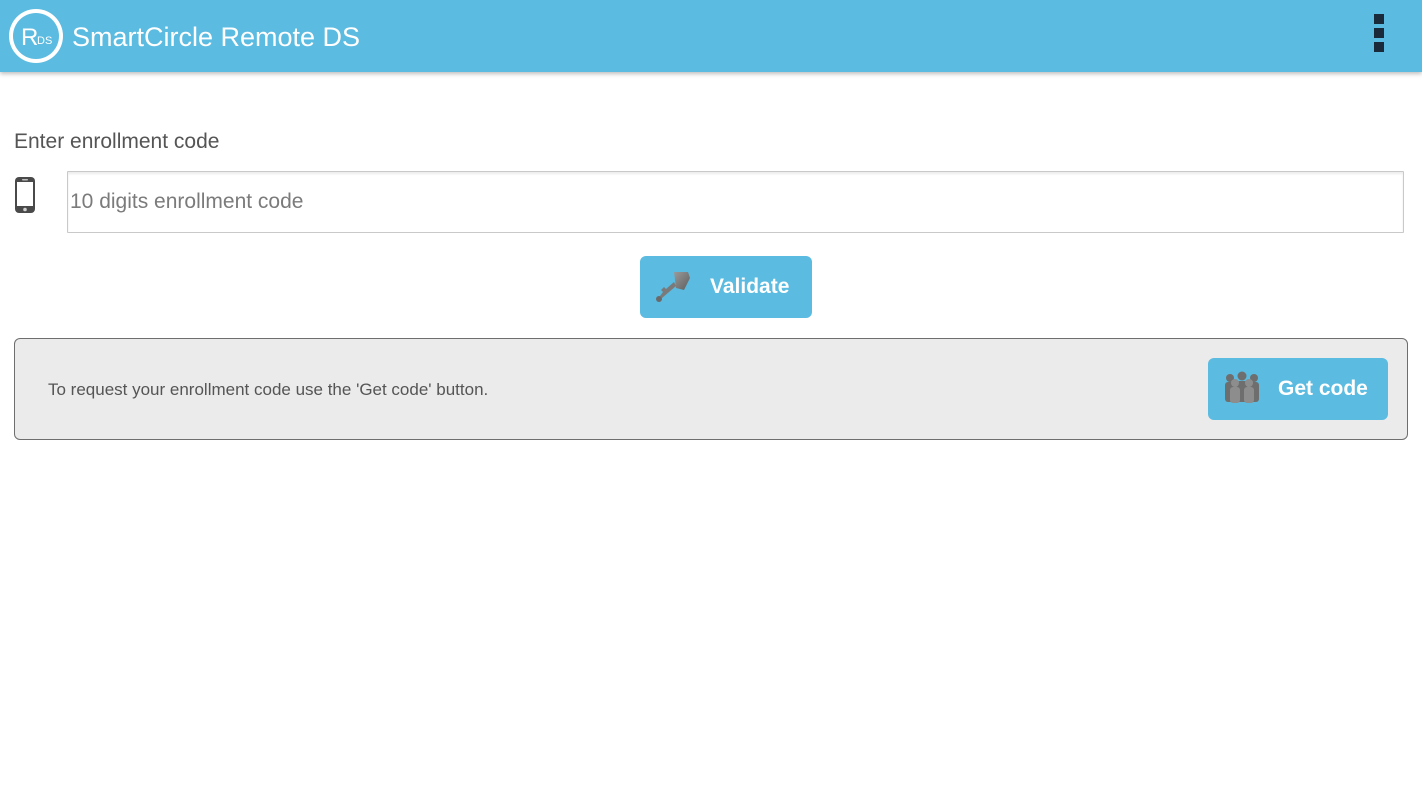  Describe the element at coordinates (1323, 388) in the screenshot. I see `get-code-button-label: Get code` at that location.